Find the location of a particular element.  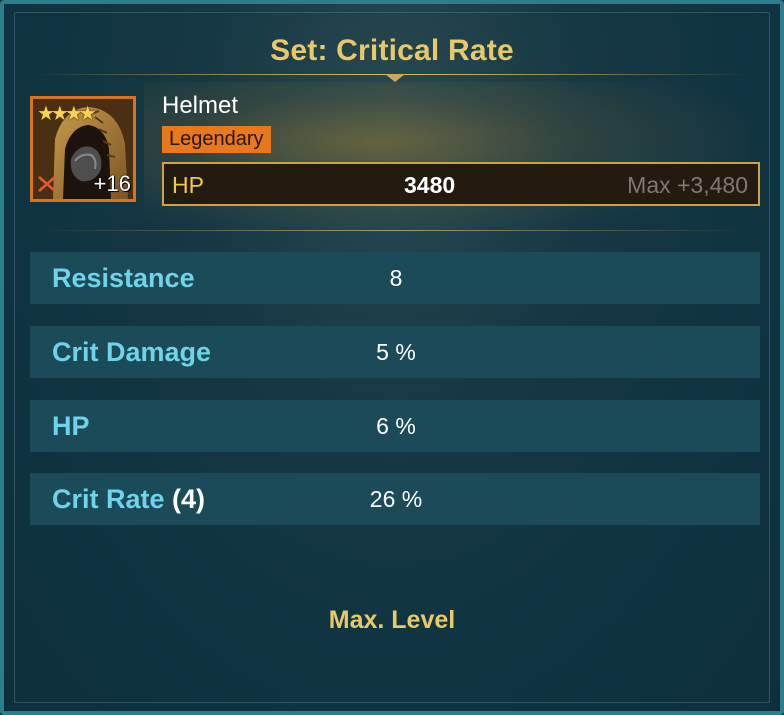

rarity-badge: Legendary is located at coordinates (216, 139).